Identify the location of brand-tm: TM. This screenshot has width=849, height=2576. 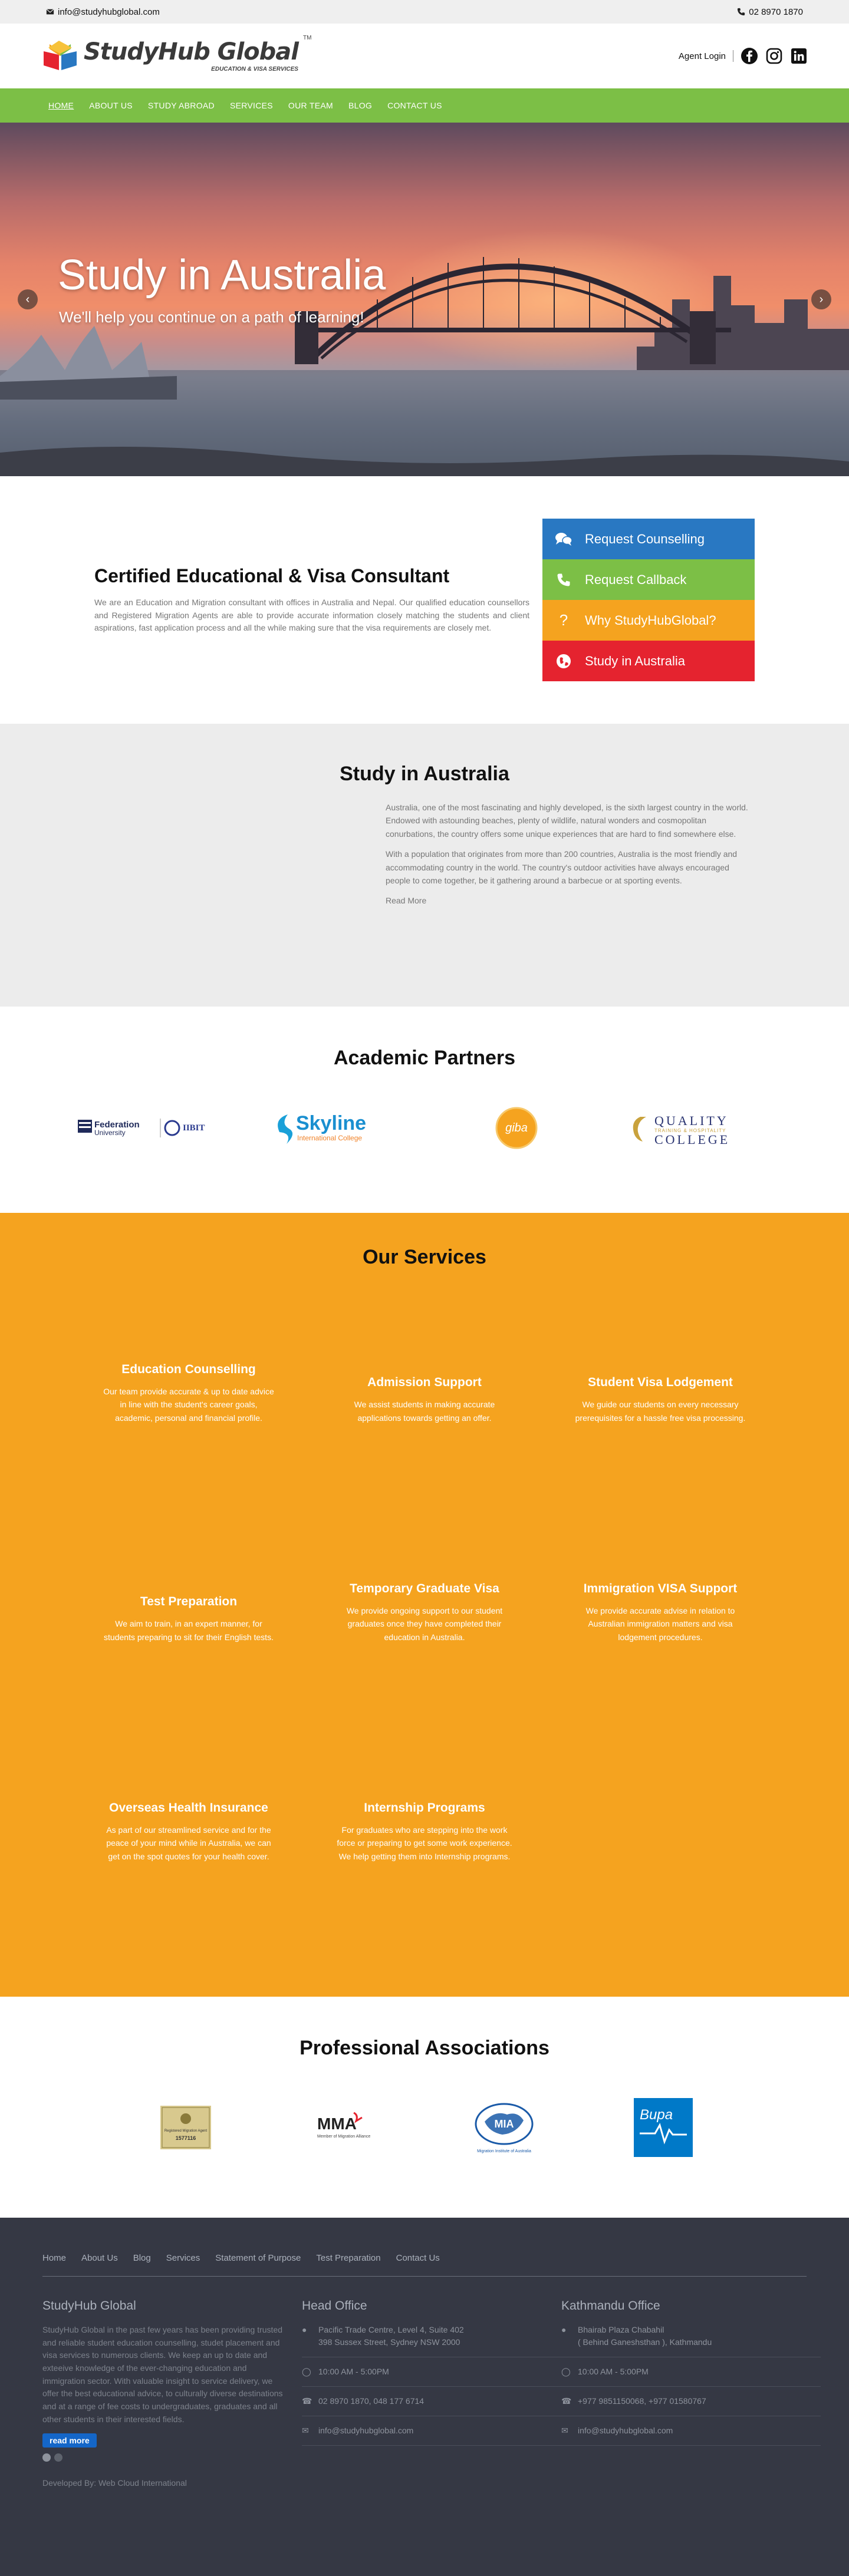
(307, 38).